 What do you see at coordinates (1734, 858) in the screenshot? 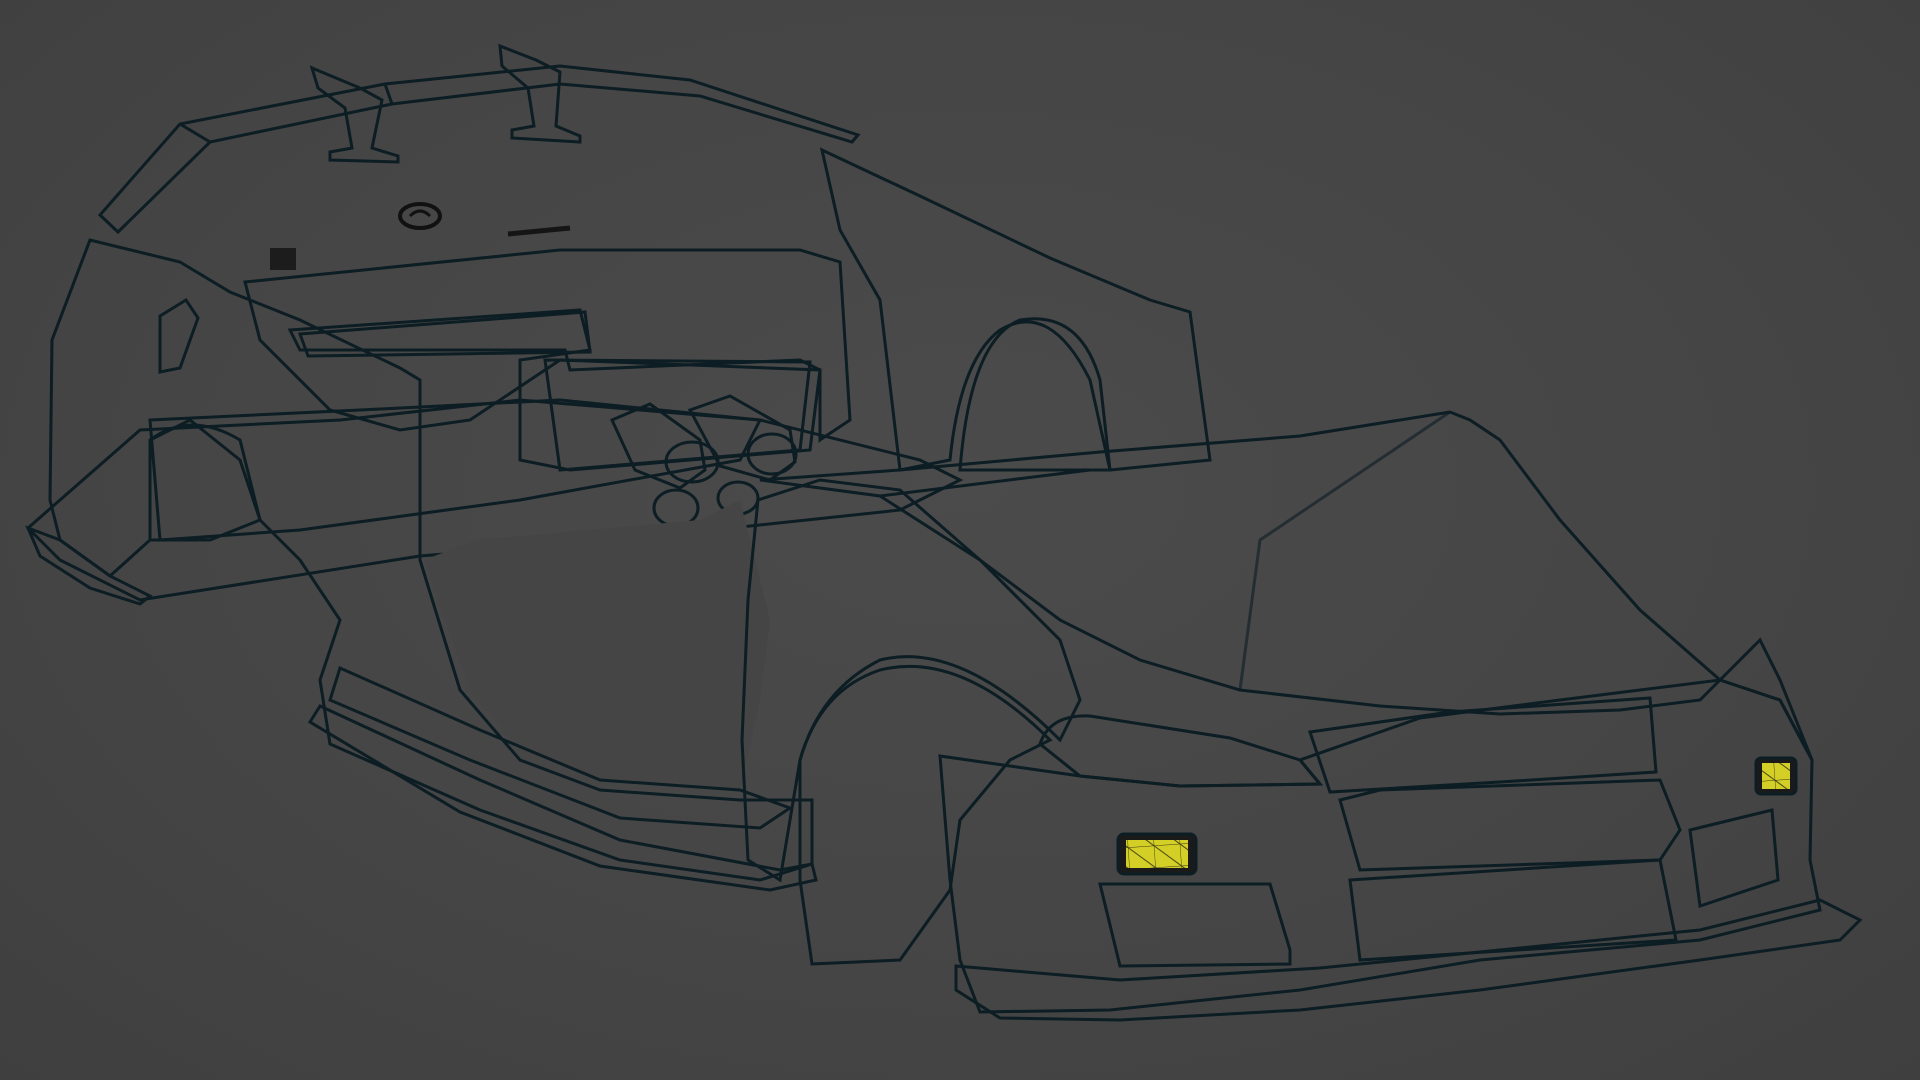
I see `front-side-intake-right` at bounding box center [1734, 858].